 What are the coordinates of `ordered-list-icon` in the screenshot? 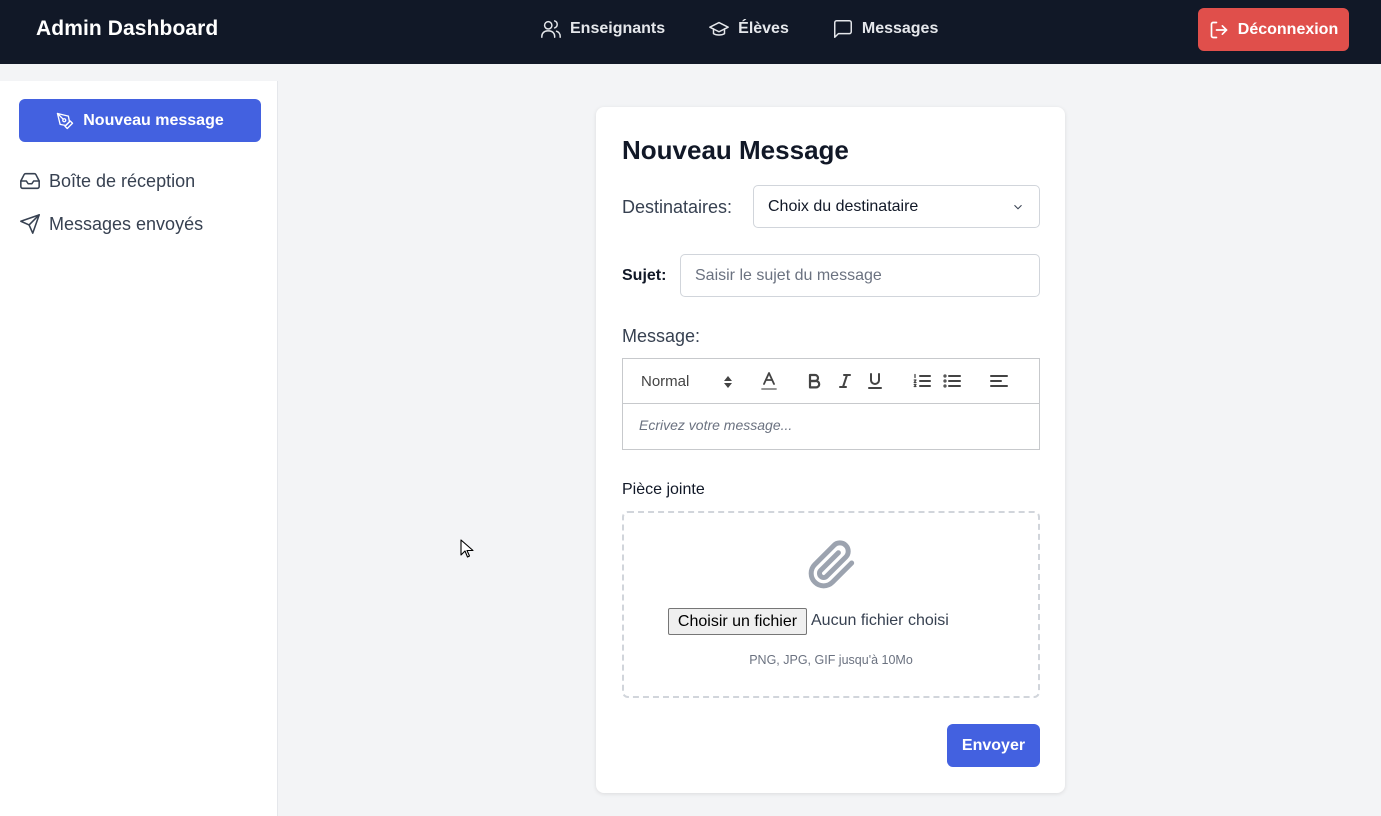 It's located at (922, 380).